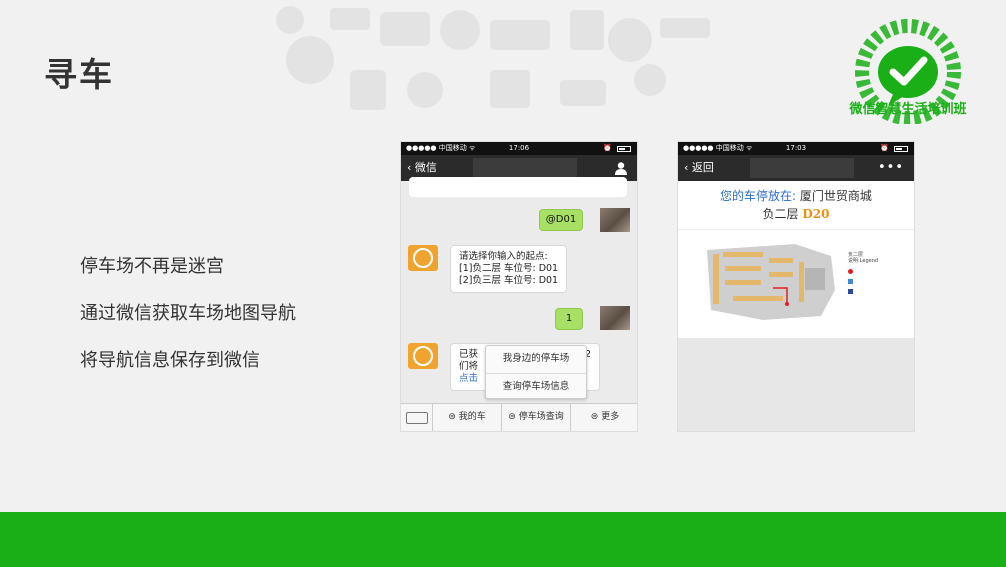 This screenshot has width=1006, height=567. I want to click on page-title: 寻车, so click(79, 74).